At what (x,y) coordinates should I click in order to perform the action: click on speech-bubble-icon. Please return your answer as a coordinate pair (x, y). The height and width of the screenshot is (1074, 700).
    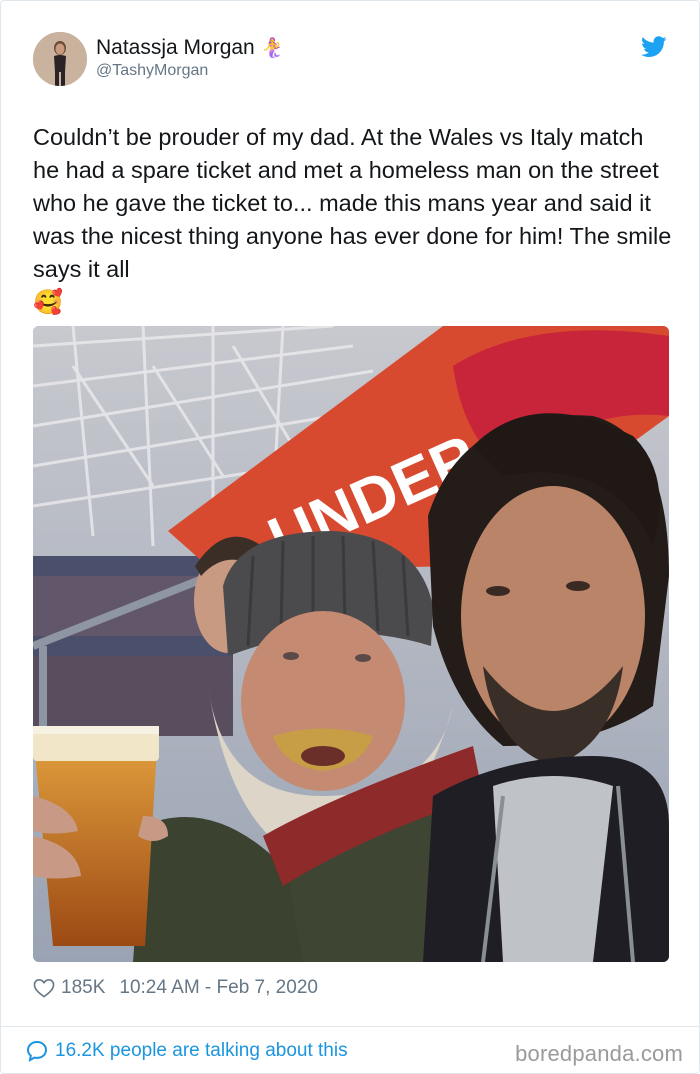
    Looking at the image, I should click on (37, 1051).